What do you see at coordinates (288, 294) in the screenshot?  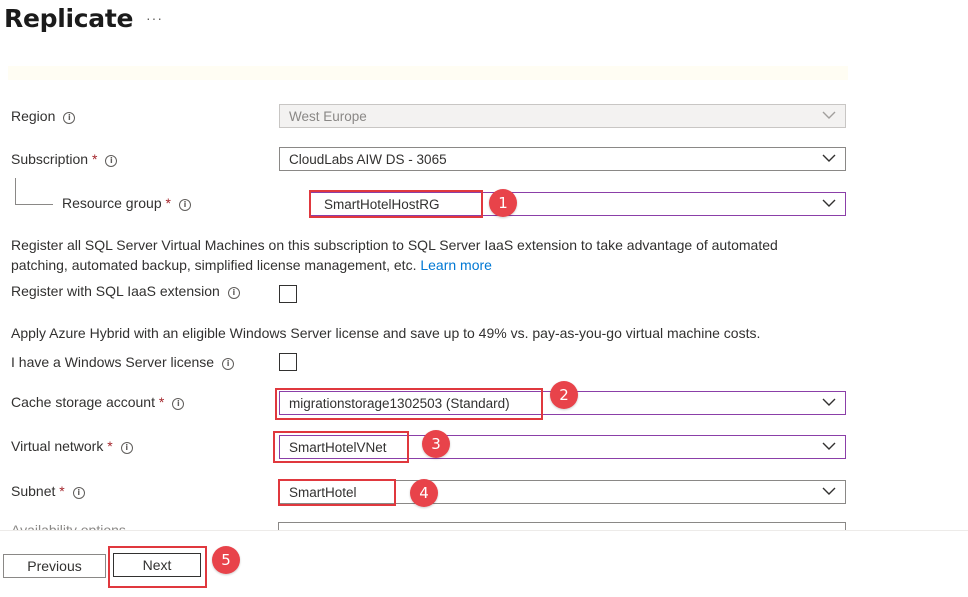 I see `sql-register-checkbox` at bounding box center [288, 294].